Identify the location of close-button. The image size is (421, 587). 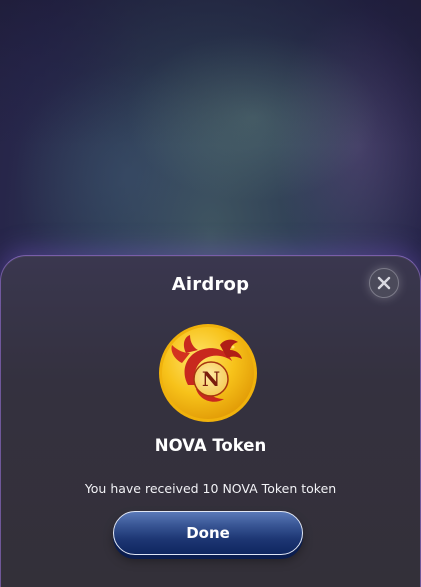
(384, 283).